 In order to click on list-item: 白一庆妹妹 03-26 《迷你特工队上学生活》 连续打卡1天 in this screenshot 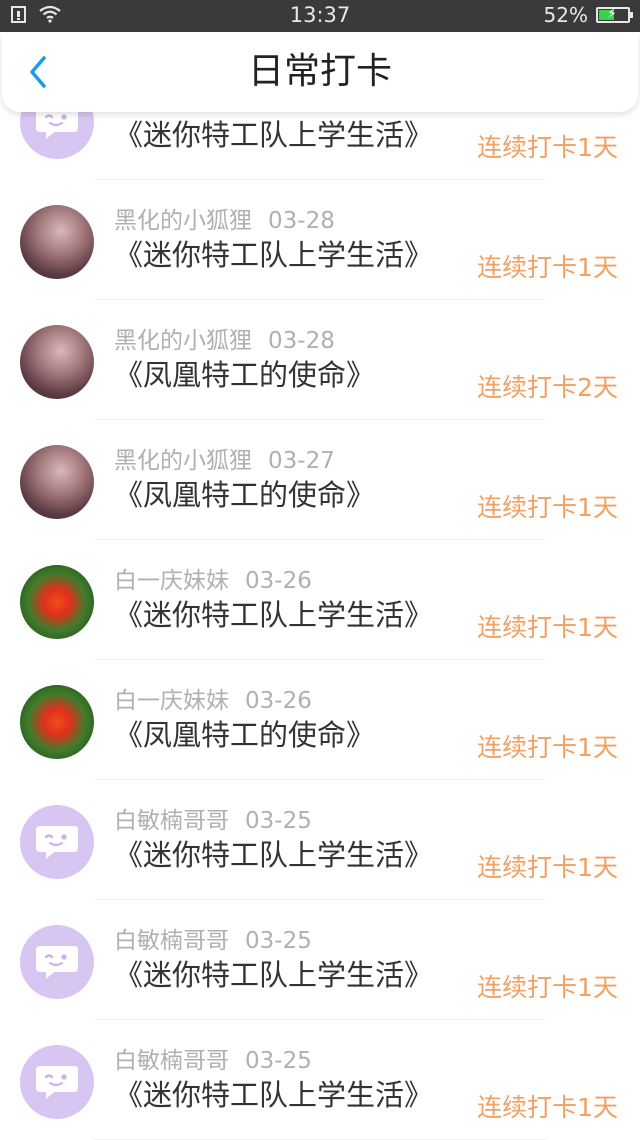, I will do `click(320, 600)`.